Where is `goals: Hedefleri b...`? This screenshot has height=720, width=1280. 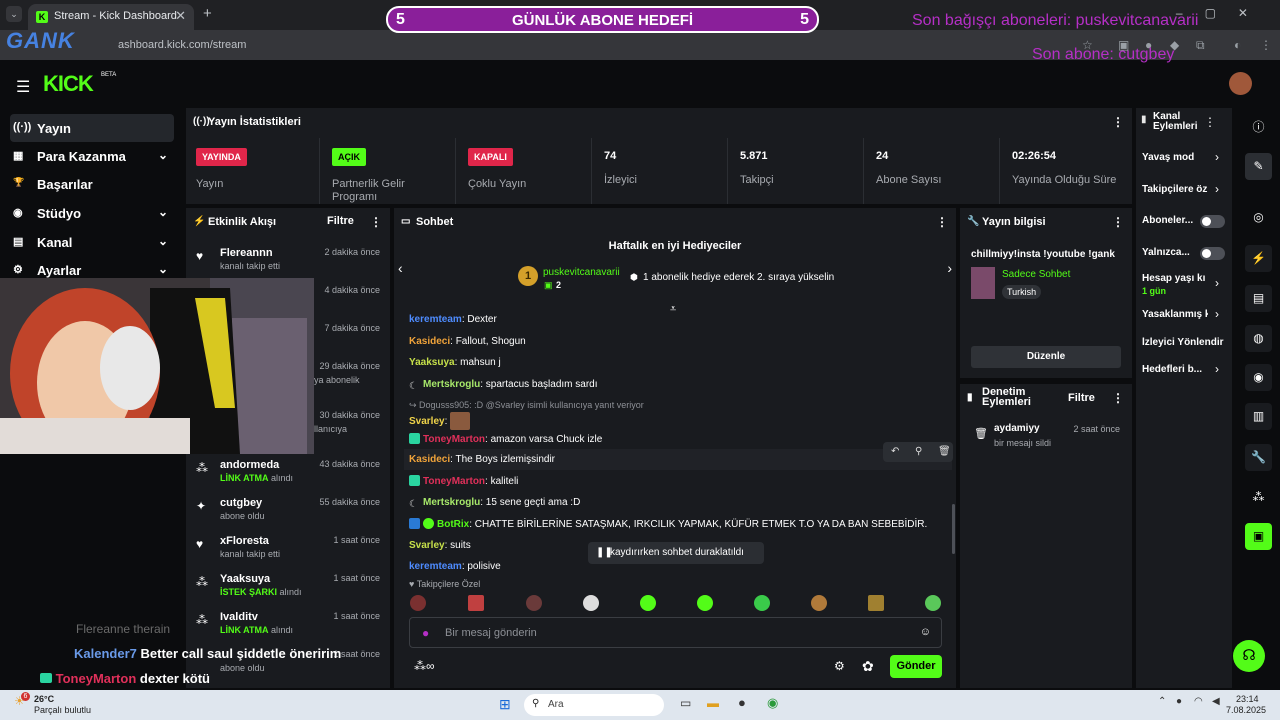
goals: Hedefleri b... is located at coordinates (1175, 369).